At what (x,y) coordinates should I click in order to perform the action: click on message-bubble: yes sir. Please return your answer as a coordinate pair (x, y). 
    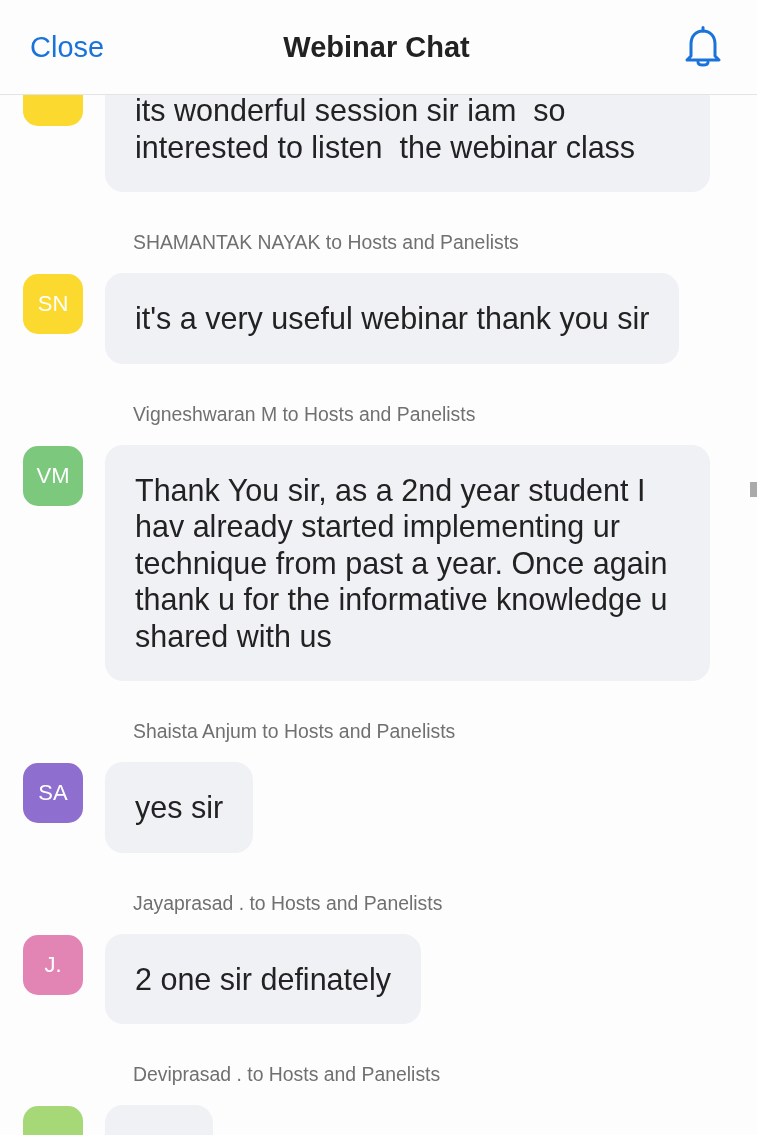
    Looking at the image, I should click on (179, 807).